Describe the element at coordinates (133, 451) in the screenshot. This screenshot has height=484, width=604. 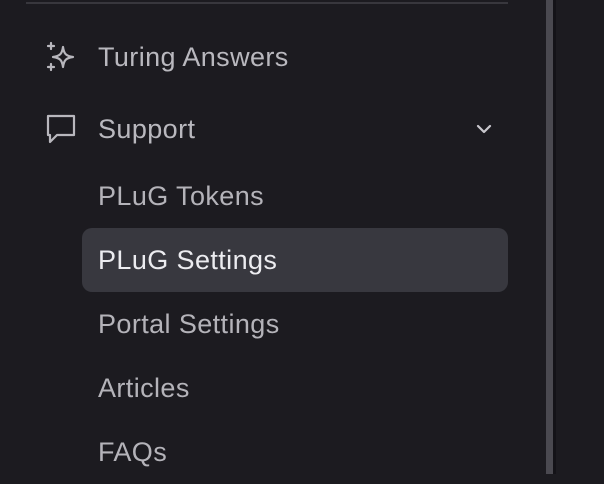
I see `sidebar-subitem-label: FAQs` at that location.